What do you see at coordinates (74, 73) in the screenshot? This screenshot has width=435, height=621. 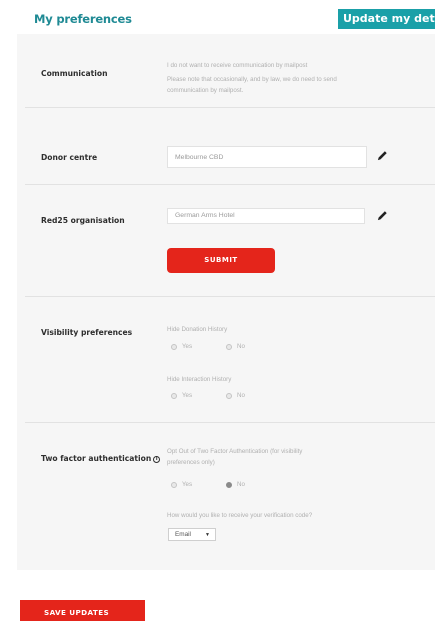 I see `communication-label: Communication` at bounding box center [74, 73].